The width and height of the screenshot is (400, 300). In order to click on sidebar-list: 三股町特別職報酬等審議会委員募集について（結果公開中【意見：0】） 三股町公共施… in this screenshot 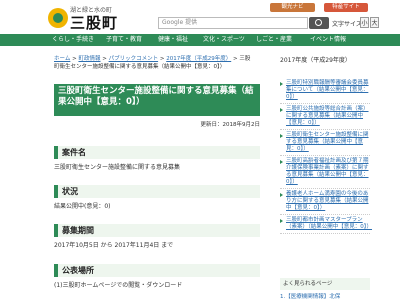, I will do `click(326, 158)`.